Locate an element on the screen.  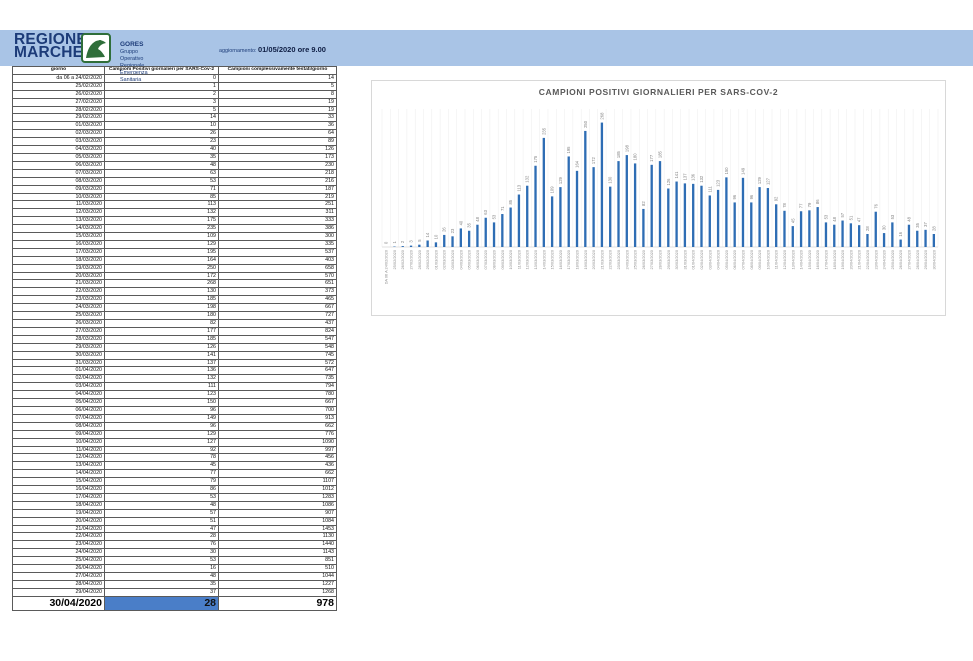
positivi-cell: 5 is located at coordinates (161, 110).